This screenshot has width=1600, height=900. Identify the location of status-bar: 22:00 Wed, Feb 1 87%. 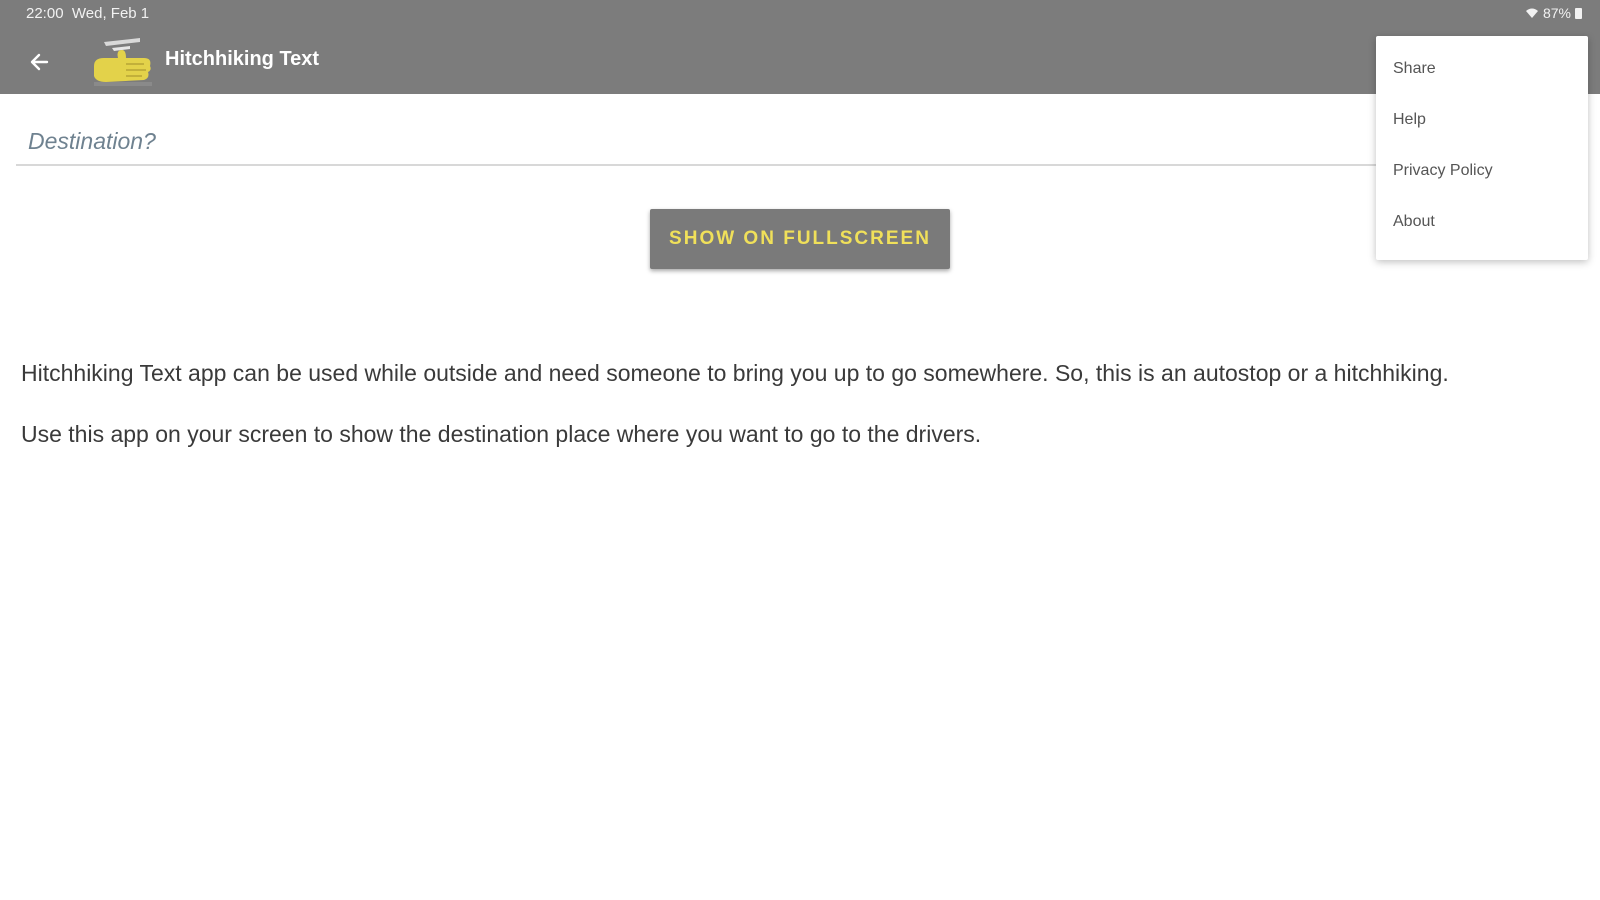
(800, 14).